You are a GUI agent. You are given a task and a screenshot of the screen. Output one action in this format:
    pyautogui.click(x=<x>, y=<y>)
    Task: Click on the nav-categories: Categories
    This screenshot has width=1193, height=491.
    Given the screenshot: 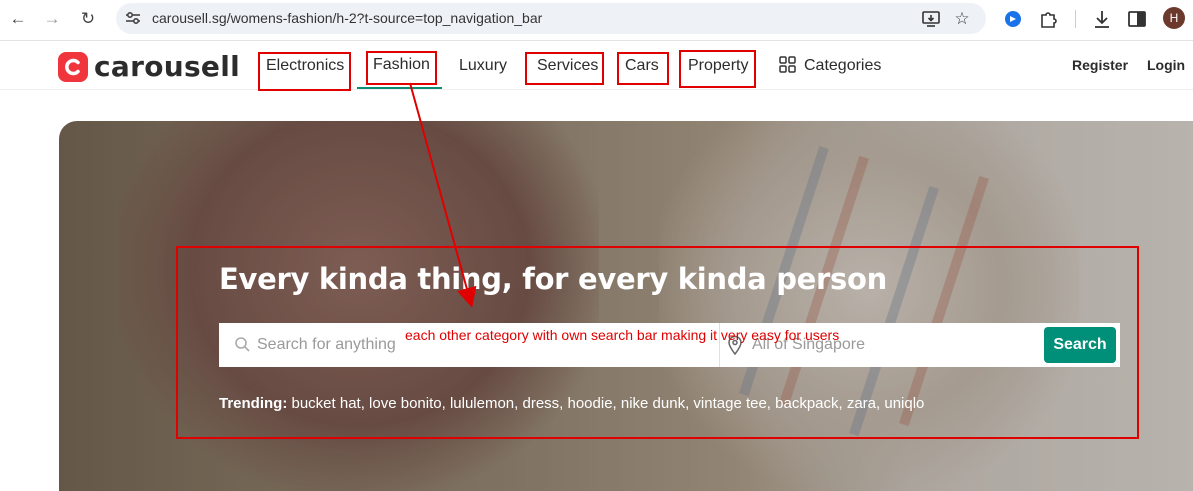 What is the action you would take?
    pyautogui.click(x=842, y=66)
    